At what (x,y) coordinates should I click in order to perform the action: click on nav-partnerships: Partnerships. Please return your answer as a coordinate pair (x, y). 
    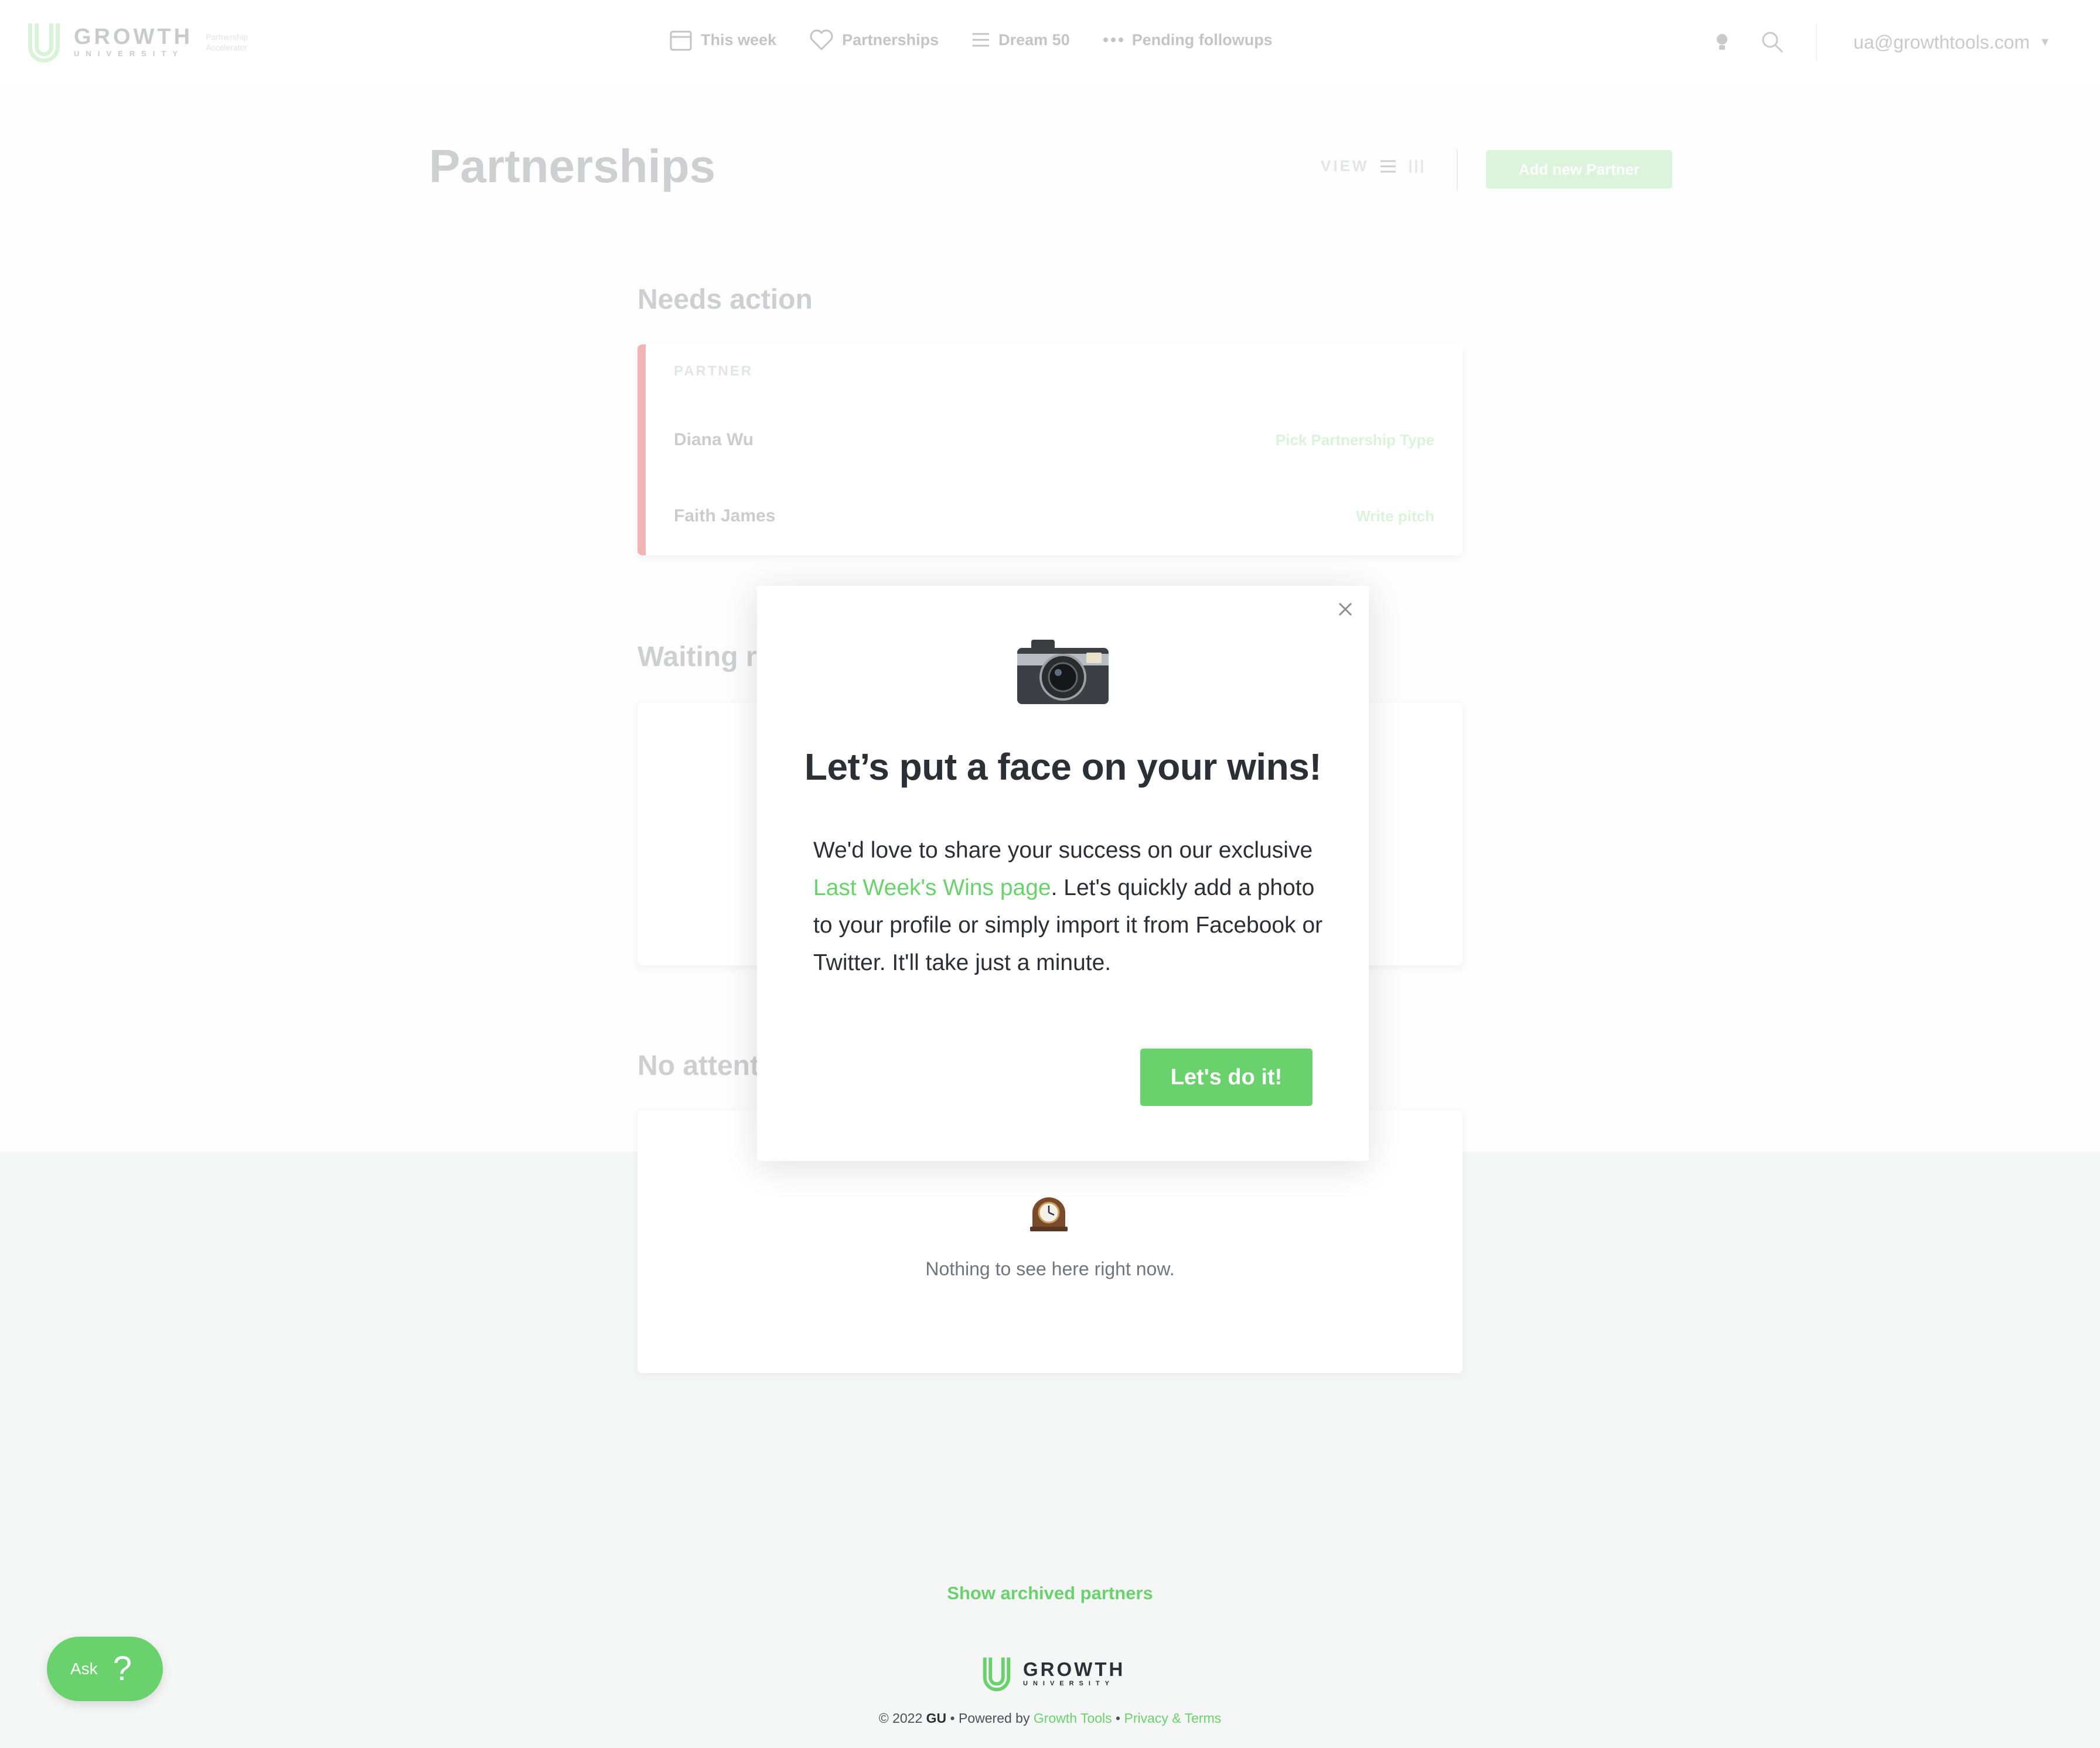
    Looking at the image, I should click on (874, 40).